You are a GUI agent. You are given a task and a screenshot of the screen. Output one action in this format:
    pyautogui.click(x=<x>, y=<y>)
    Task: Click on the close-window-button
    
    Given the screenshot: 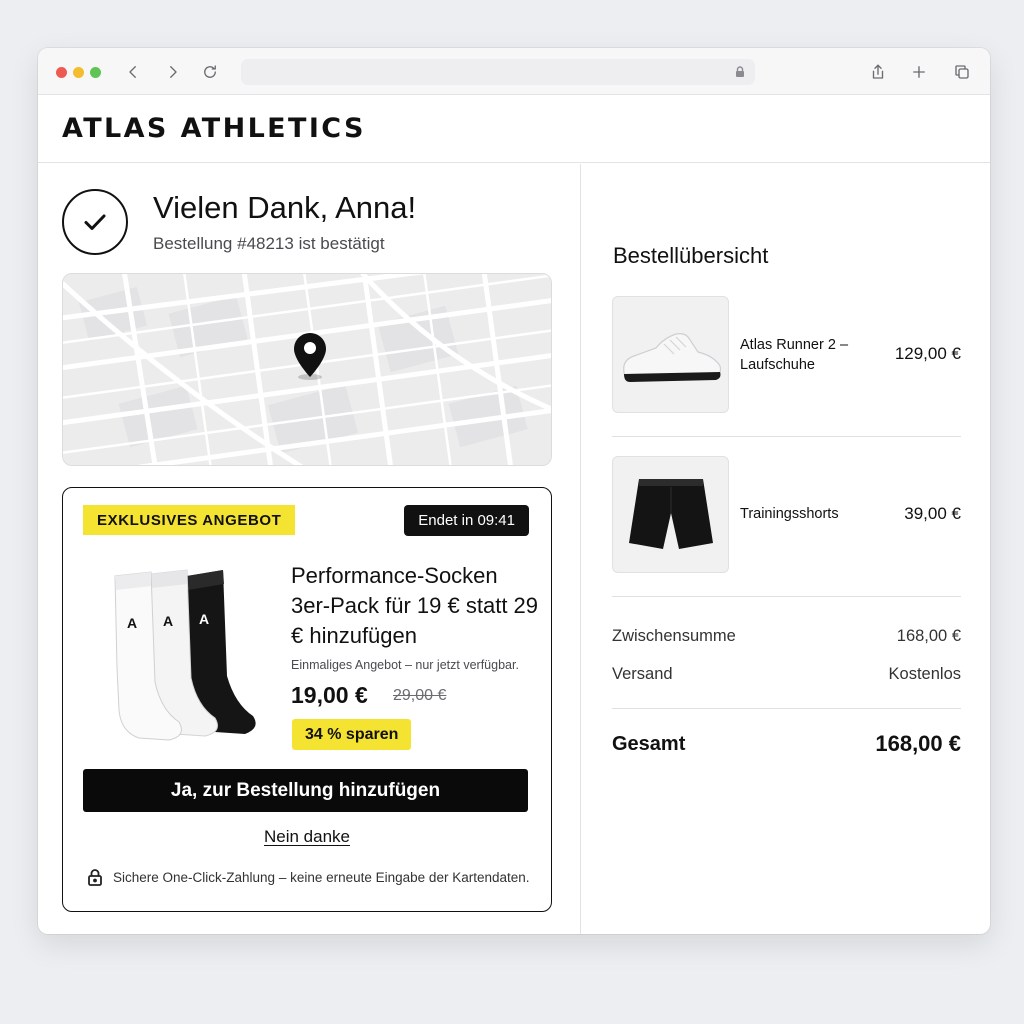 What is the action you would take?
    pyautogui.click(x=61, y=72)
    